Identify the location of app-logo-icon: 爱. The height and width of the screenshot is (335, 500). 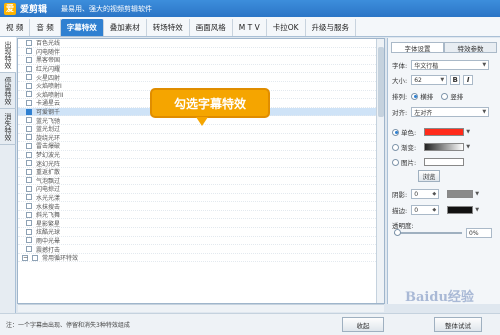
(10, 8).